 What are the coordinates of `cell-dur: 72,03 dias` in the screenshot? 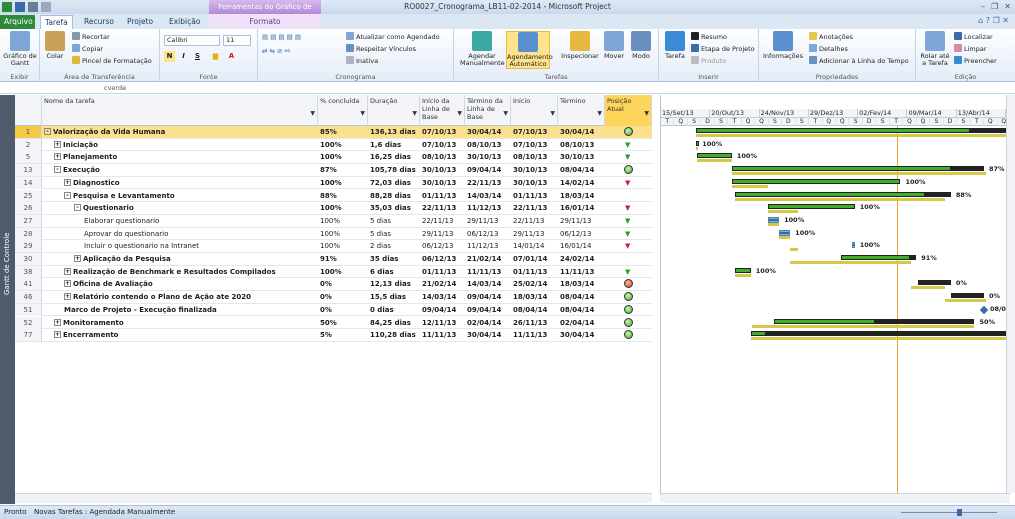 It's located at (395, 183).